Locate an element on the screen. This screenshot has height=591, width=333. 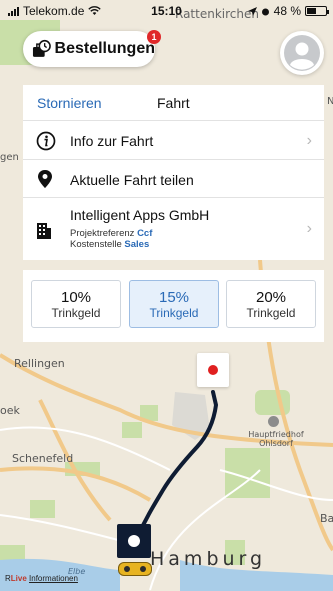
pickup-dot-icon is located at coordinates (134, 541).